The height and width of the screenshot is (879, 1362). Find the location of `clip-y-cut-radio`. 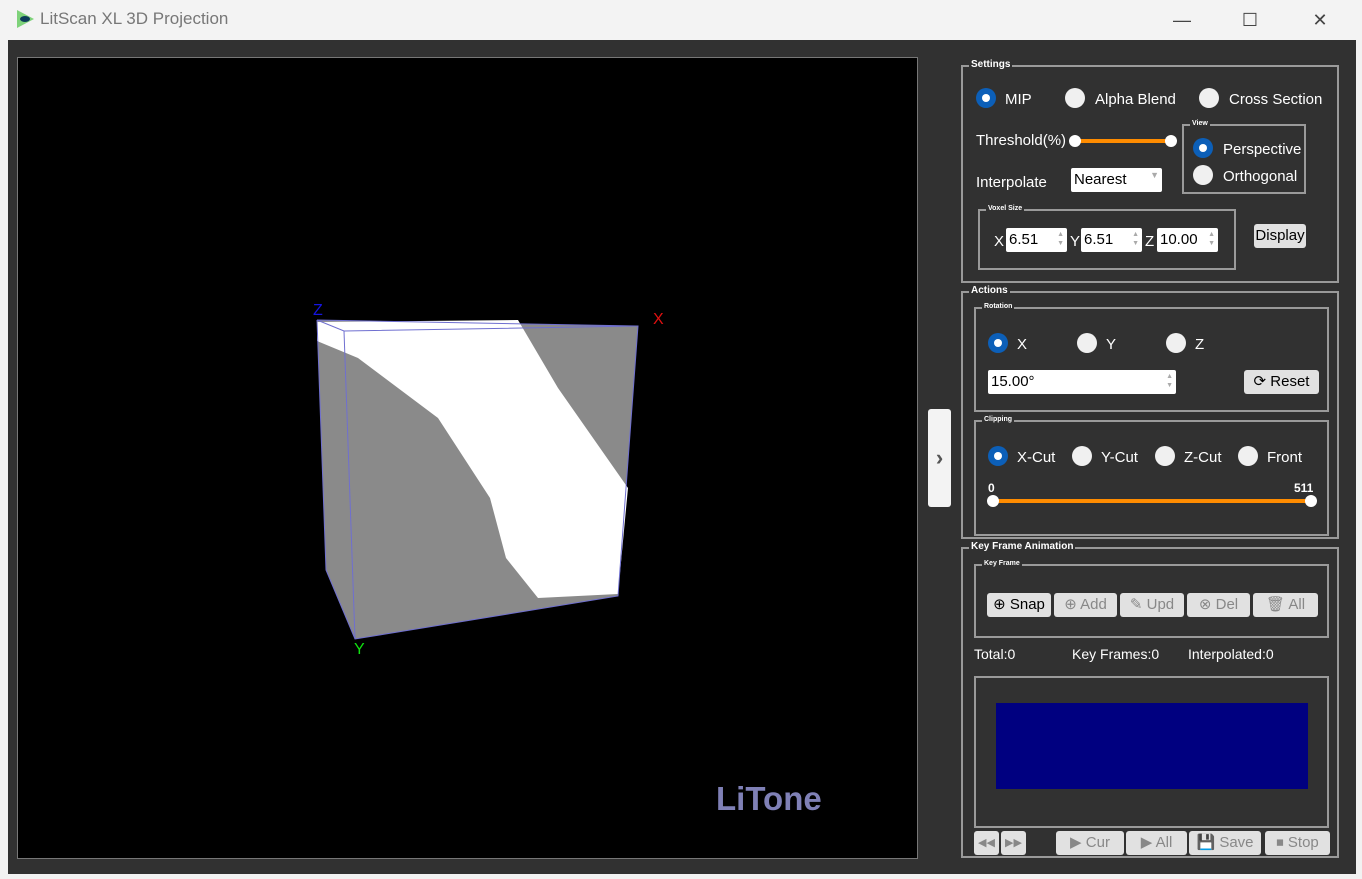

clip-y-cut-radio is located at coordinates (1082, 456).